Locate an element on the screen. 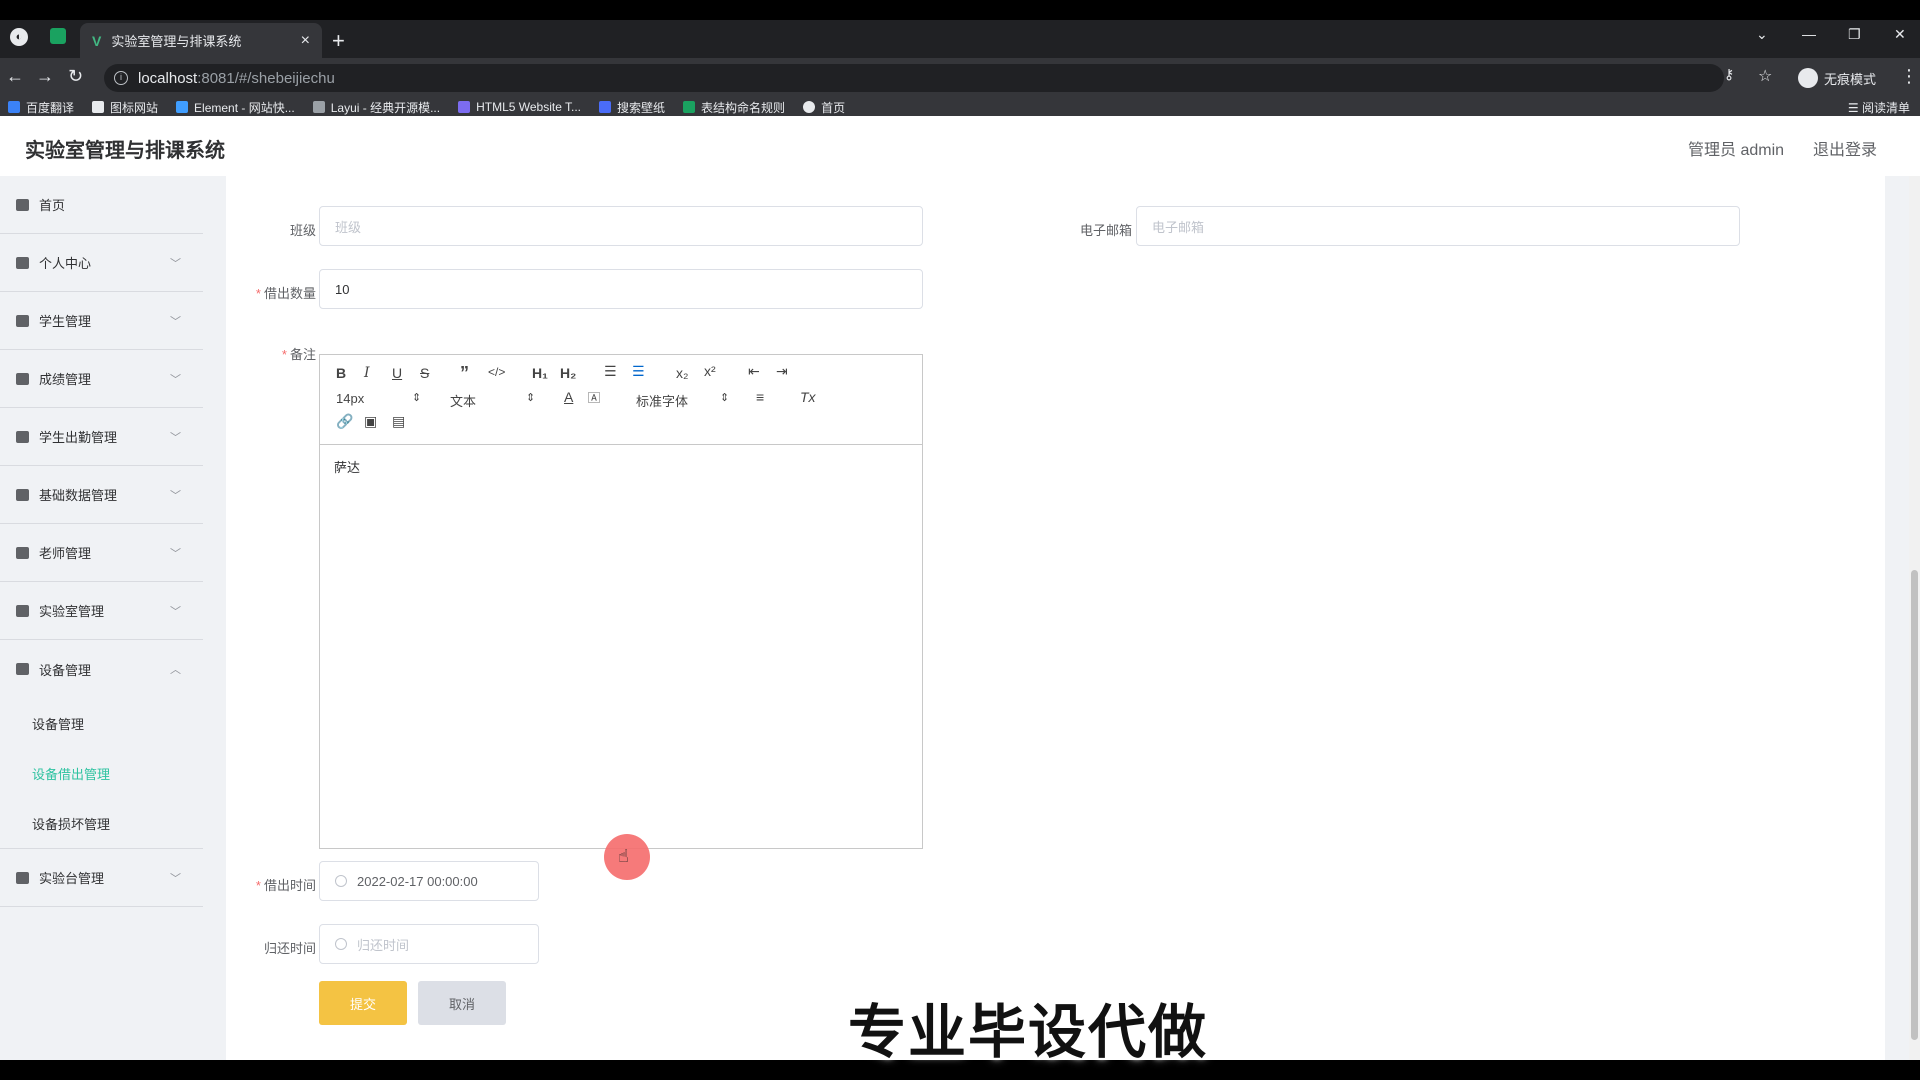 Image resolution: width=1920 pixels, height=1080 pixels. html5-icon is located at coordinates (464, 107).